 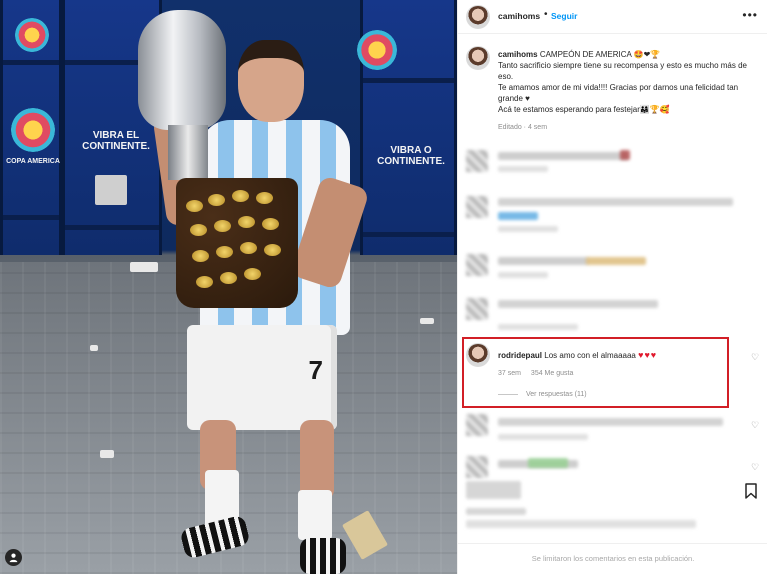 What do you see at coordinates (315, 515) in the screenshot?
I see `sock-right` at bounding box center [315, 515].